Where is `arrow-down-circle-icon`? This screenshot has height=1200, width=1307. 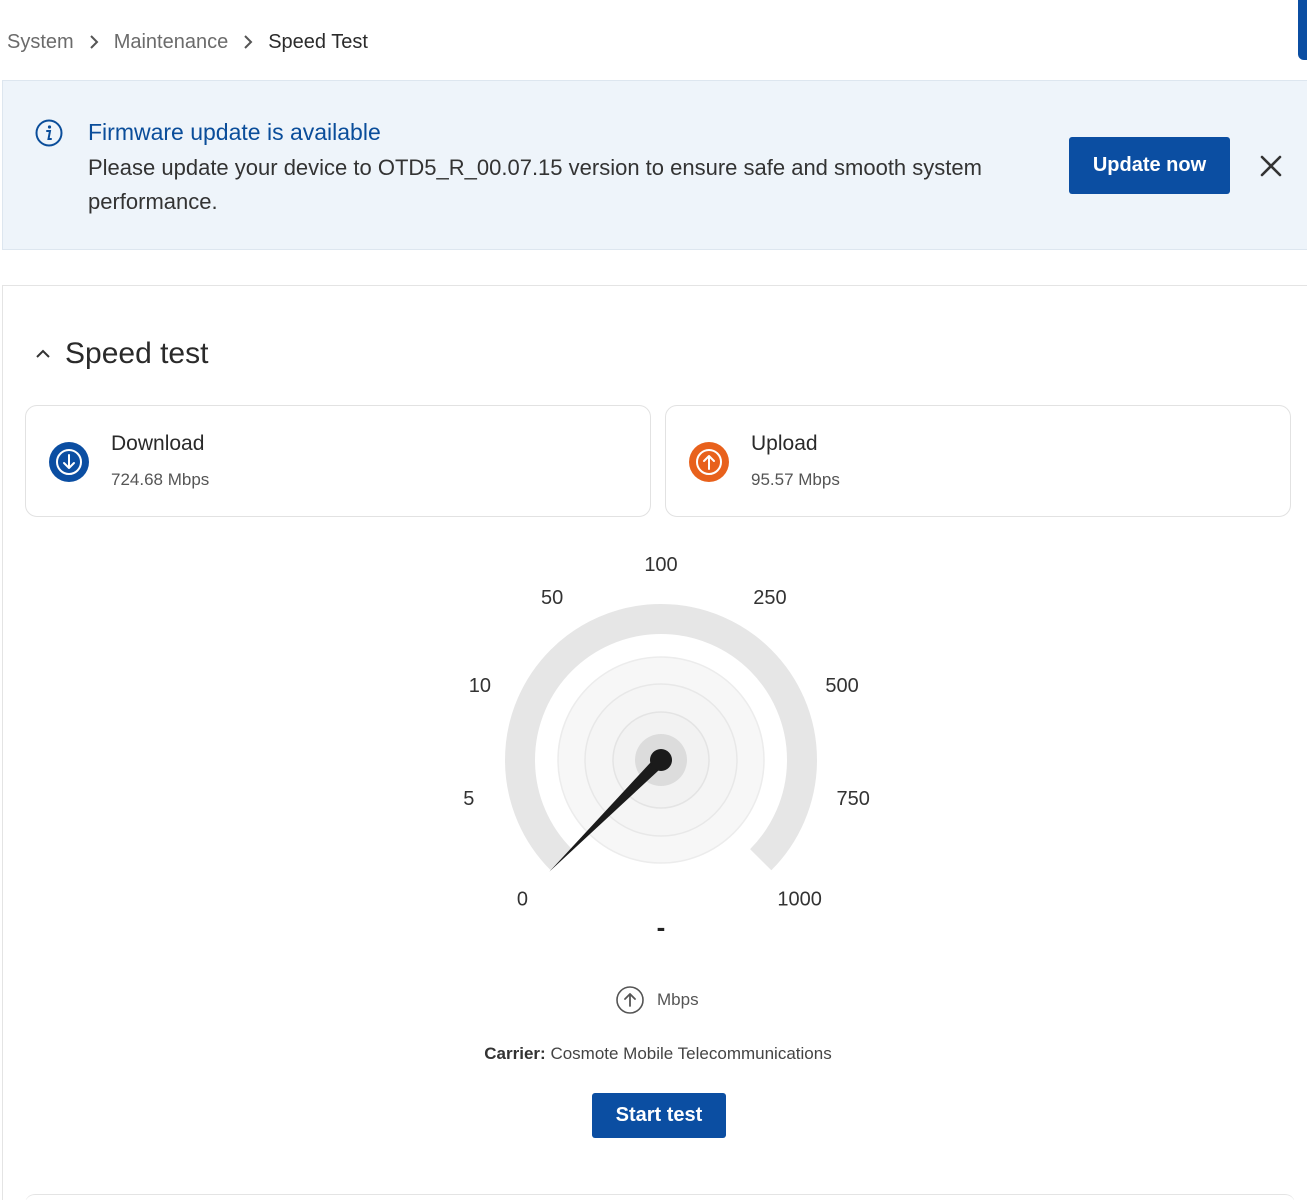 arrow-down-circle-icon is located at coordinates (69, 462).